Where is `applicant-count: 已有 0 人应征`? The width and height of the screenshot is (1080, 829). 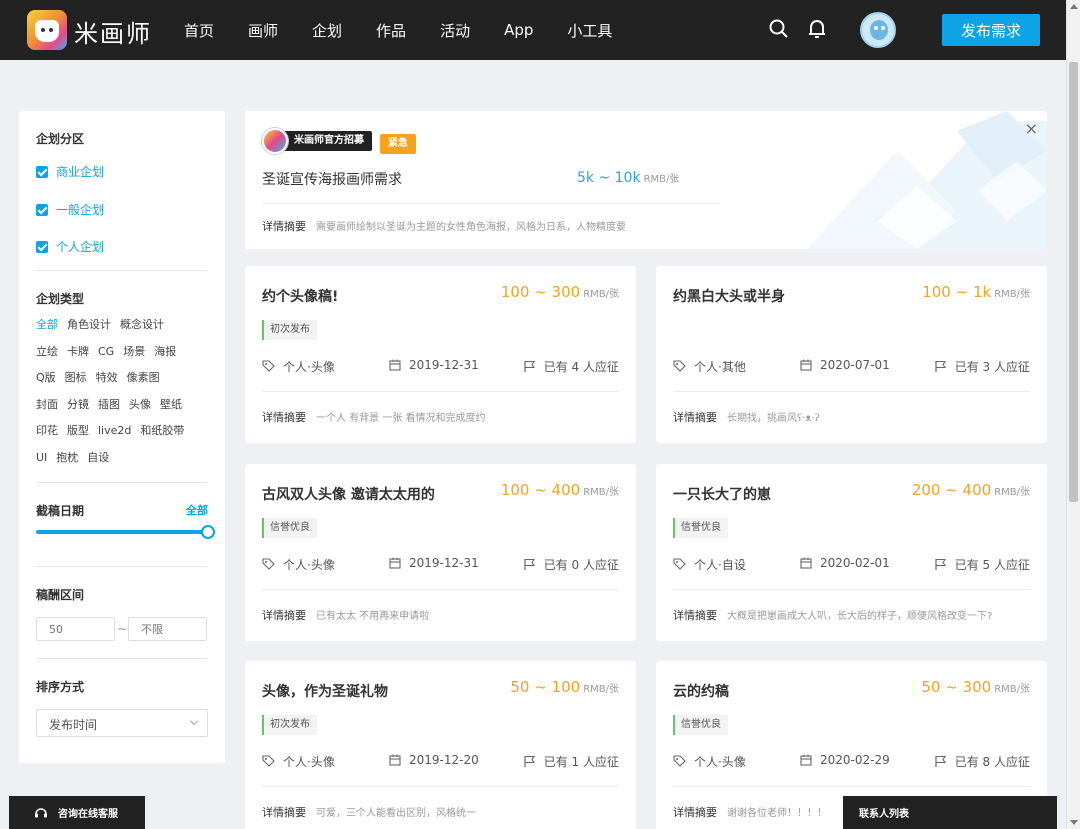 applicant-count: 已有 0 人应征 is located at coordinates (571, 564).